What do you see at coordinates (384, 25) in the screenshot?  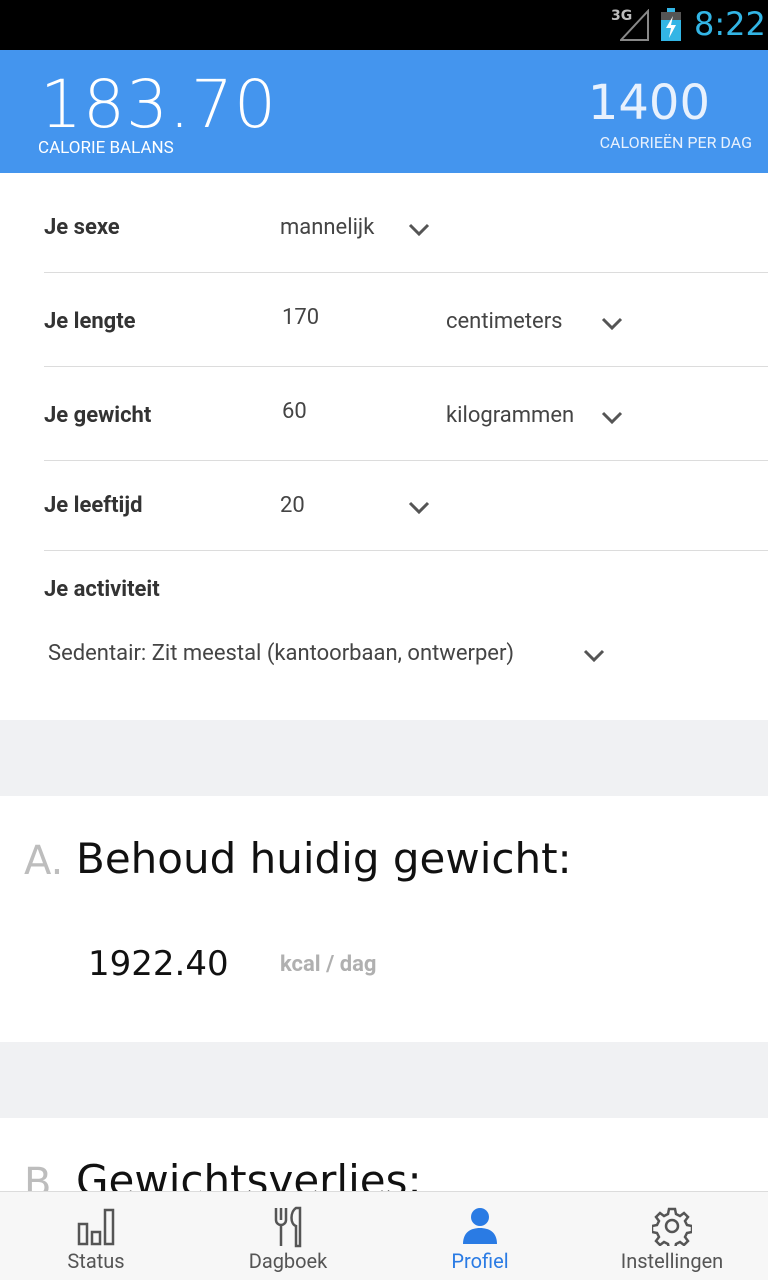 I see `status-bar: 3G 8:22` at bounding box center [384, 25].